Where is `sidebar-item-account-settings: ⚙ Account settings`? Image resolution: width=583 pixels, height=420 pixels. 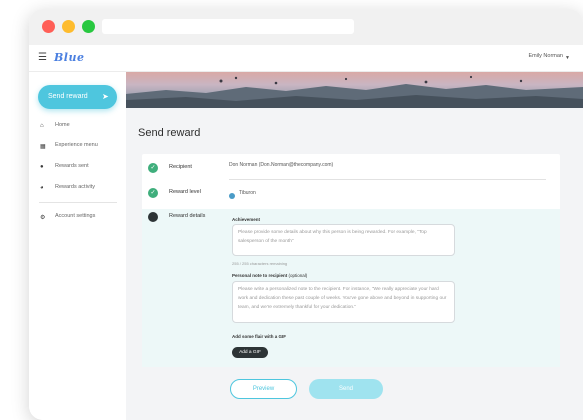
sidebar-item-account-settings: ⚙ Account settings is located at coordinates (77, 219).